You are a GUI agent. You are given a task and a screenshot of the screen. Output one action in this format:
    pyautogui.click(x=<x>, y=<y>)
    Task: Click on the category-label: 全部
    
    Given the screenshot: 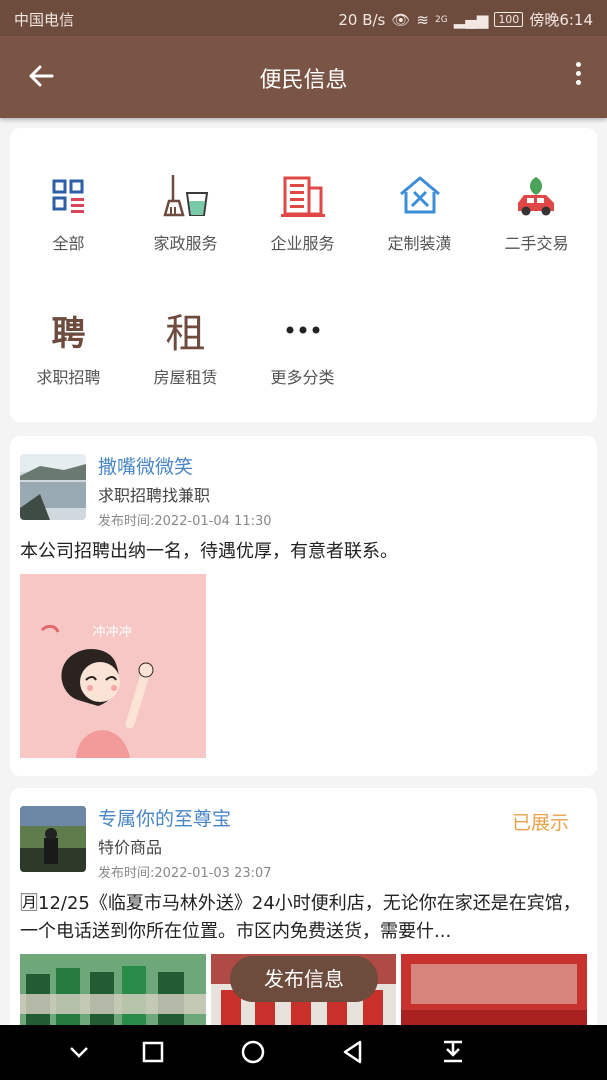 What is the action you would take?
    pyautogui.click(x=68, y=243)
    